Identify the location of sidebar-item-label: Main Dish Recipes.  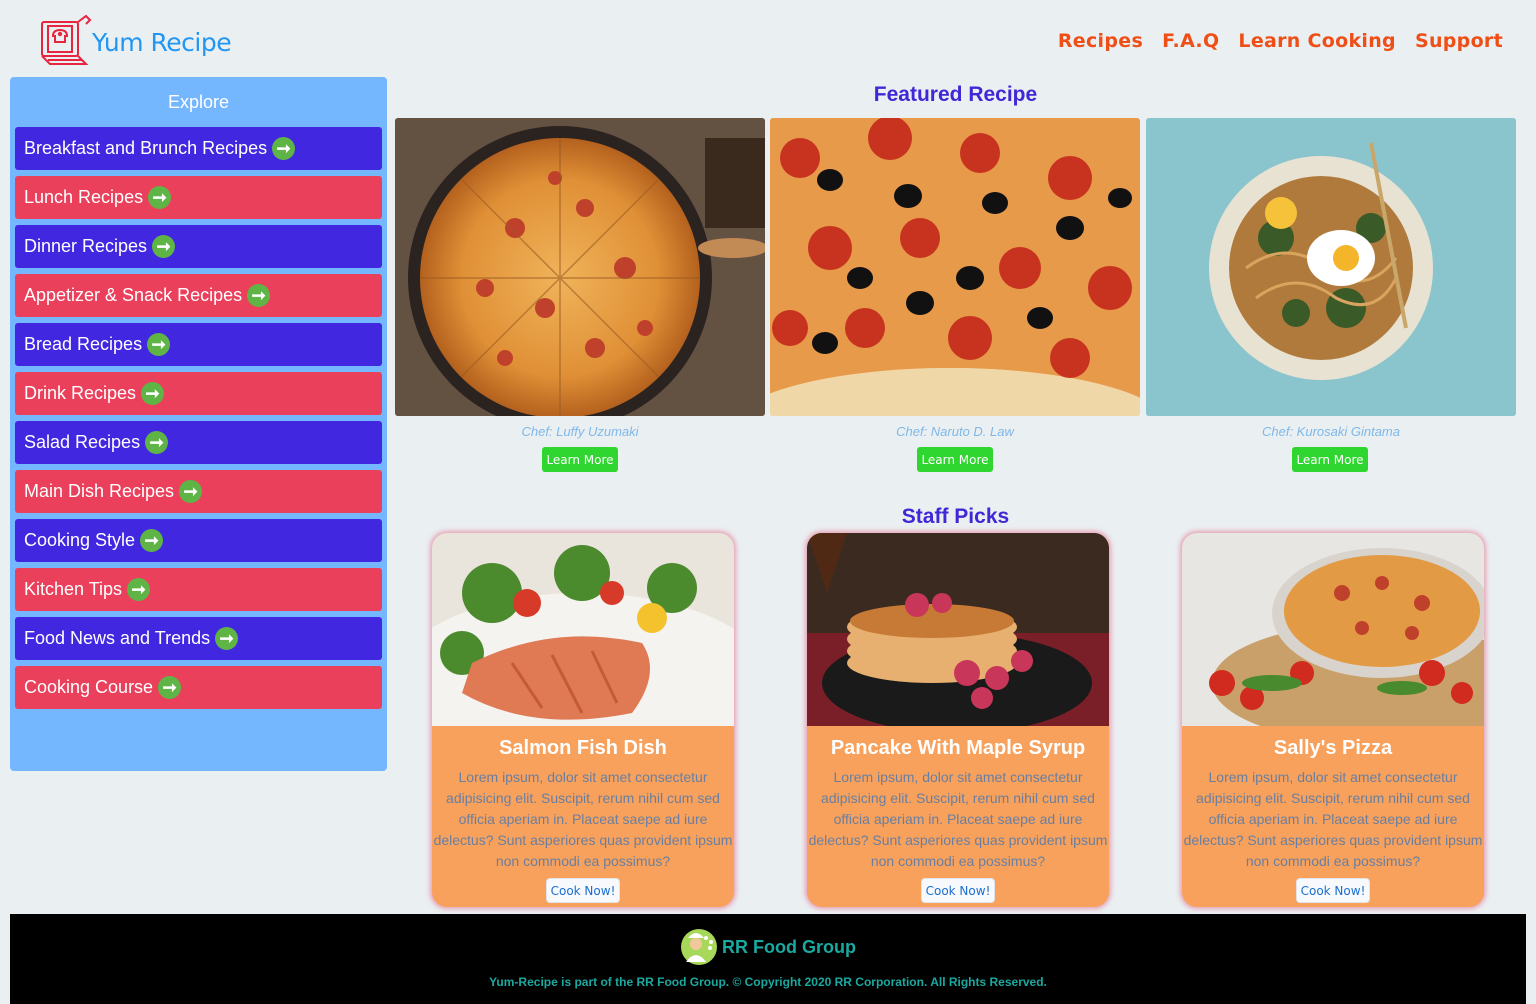
(99, 491).